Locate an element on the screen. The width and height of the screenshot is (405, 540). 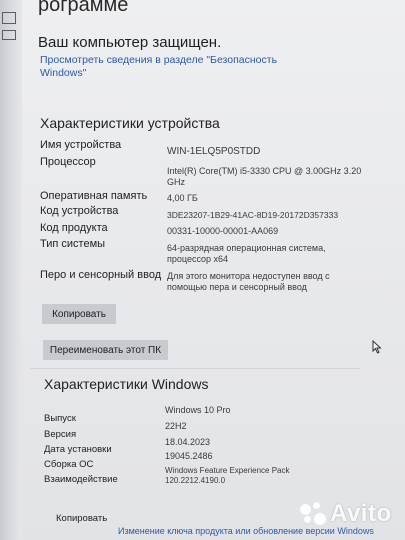
spec-value-product-id: 00331-10000-00001-AA069 is located at coordinates (223, 231).